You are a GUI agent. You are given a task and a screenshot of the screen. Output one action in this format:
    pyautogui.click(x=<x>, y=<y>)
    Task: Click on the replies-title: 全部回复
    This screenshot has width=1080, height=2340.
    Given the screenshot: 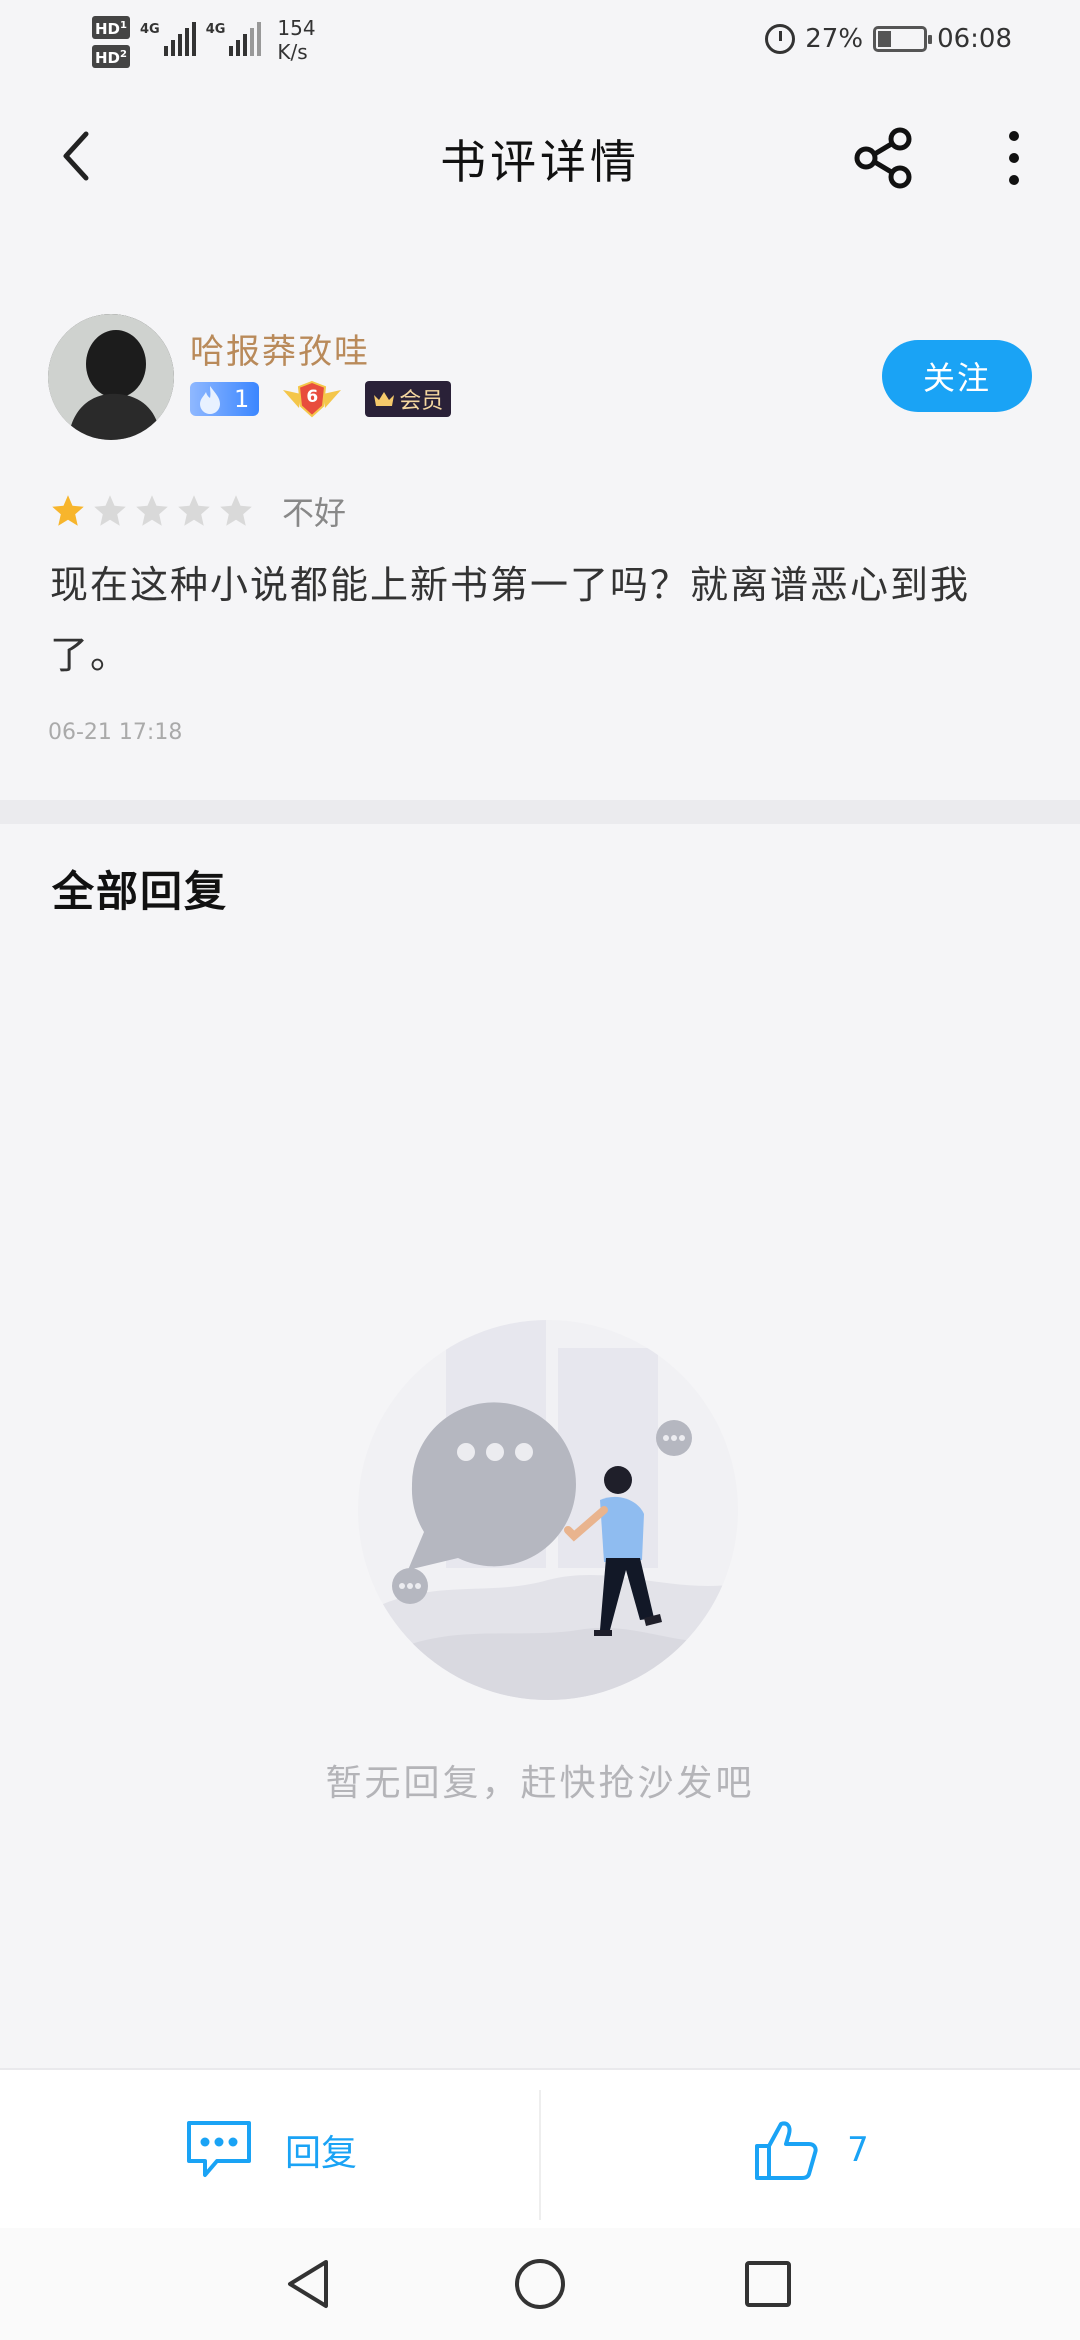 What is the action you would take?
    pyautogui.click(x=140, y=891)
    